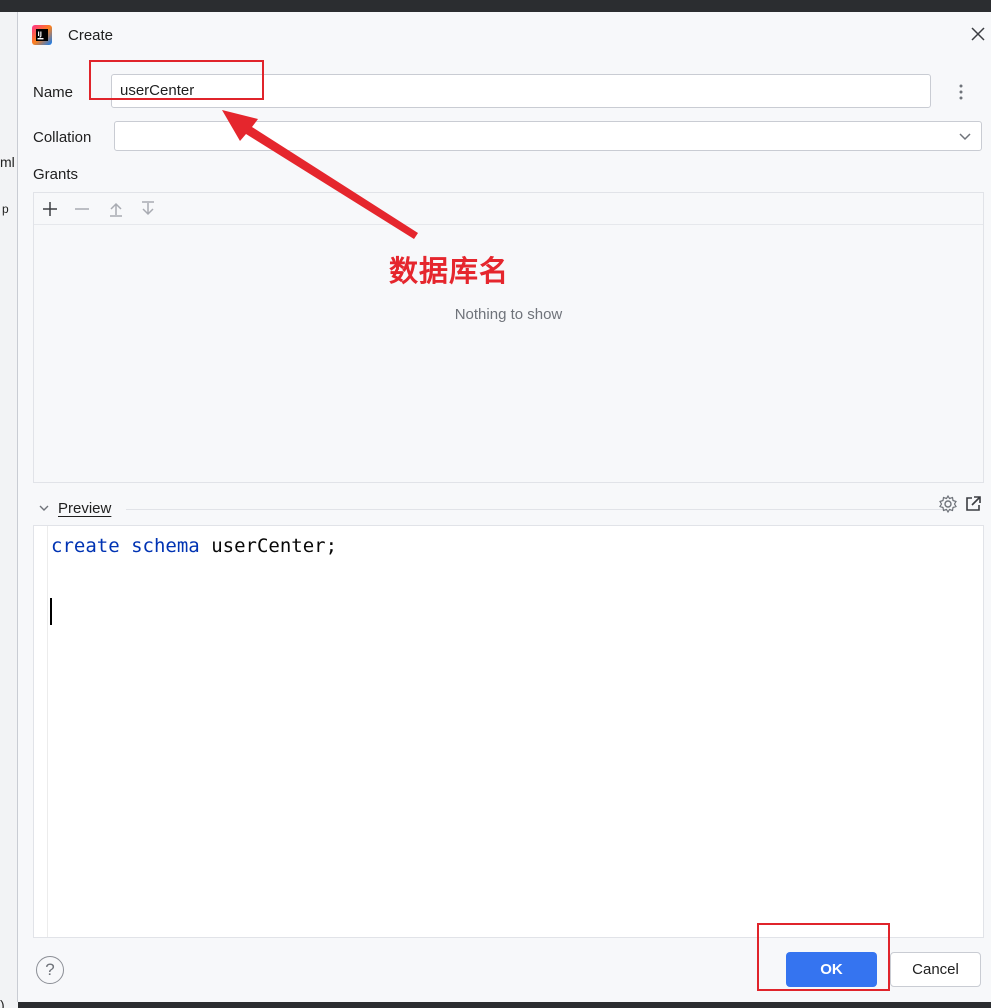  Describe the element at coordinates (823, 957) in the screenshot. I see `annotation-highlight-ok` at that location.